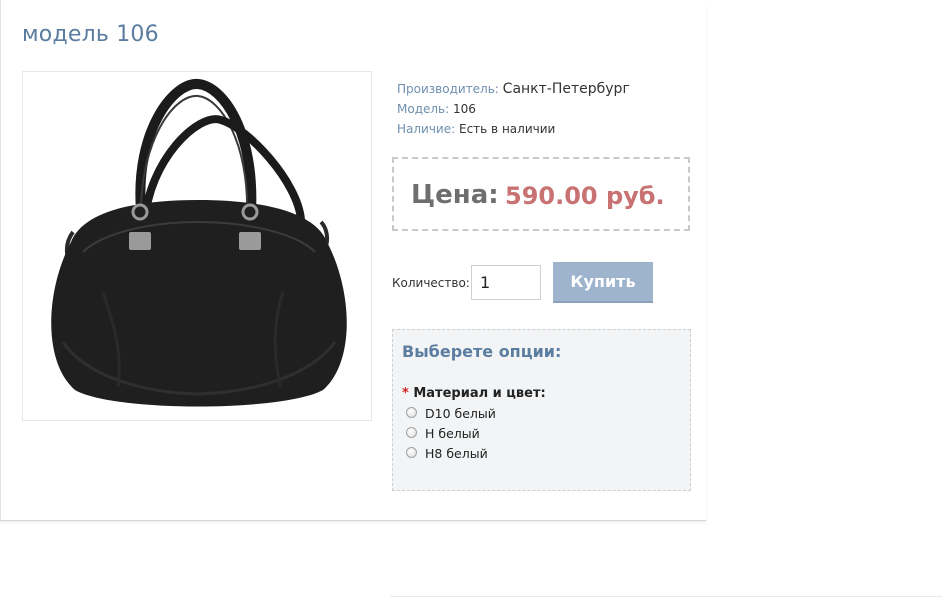 The image size is (942, 599). What do you see at coordinates (460, 413) in the screenshot?
I see `option-label: D10 белый` at bounding box center [460, 413].